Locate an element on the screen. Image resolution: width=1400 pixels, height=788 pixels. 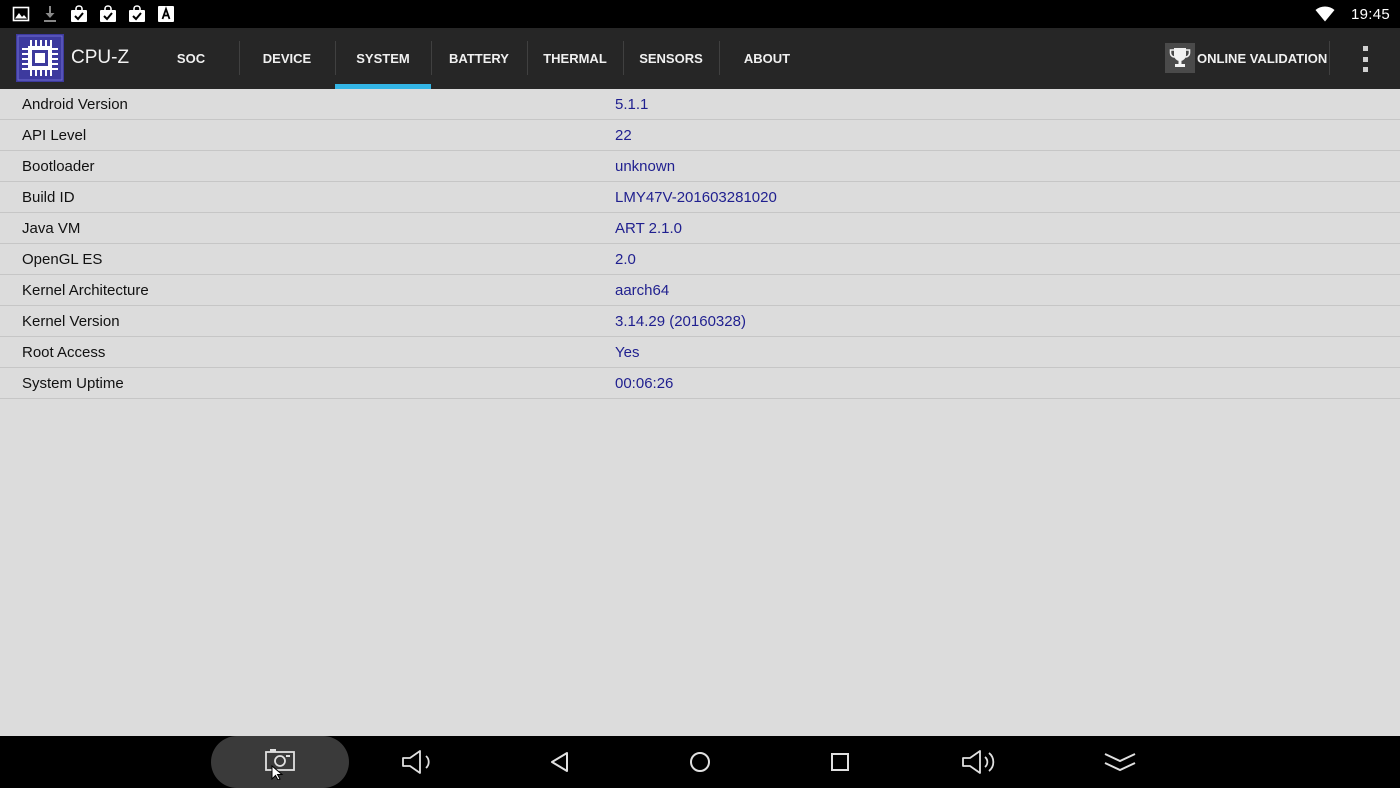
tab-system: SYSTEM is located at coordinates (383, 58).